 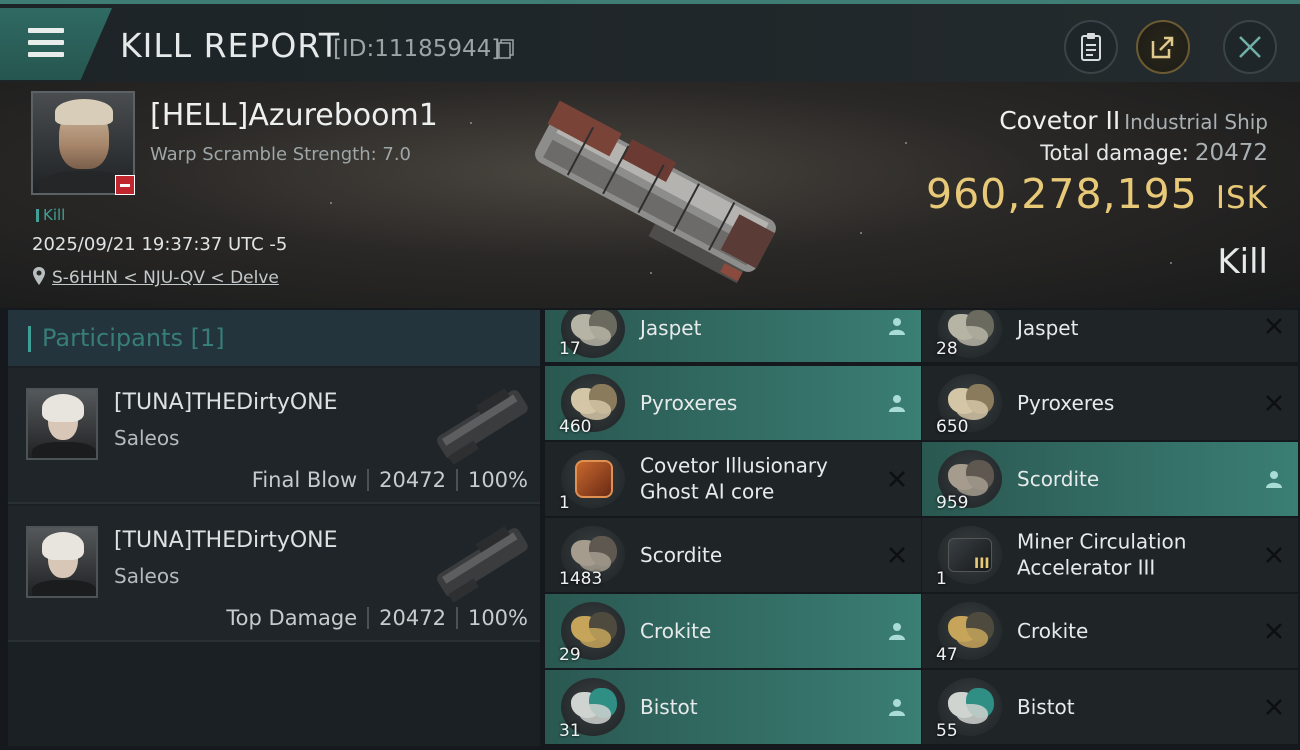 What do you see at coordinates (570, 655) in the screenshot?
I see `item-quantity: 29` at bounding box center [570, 655].